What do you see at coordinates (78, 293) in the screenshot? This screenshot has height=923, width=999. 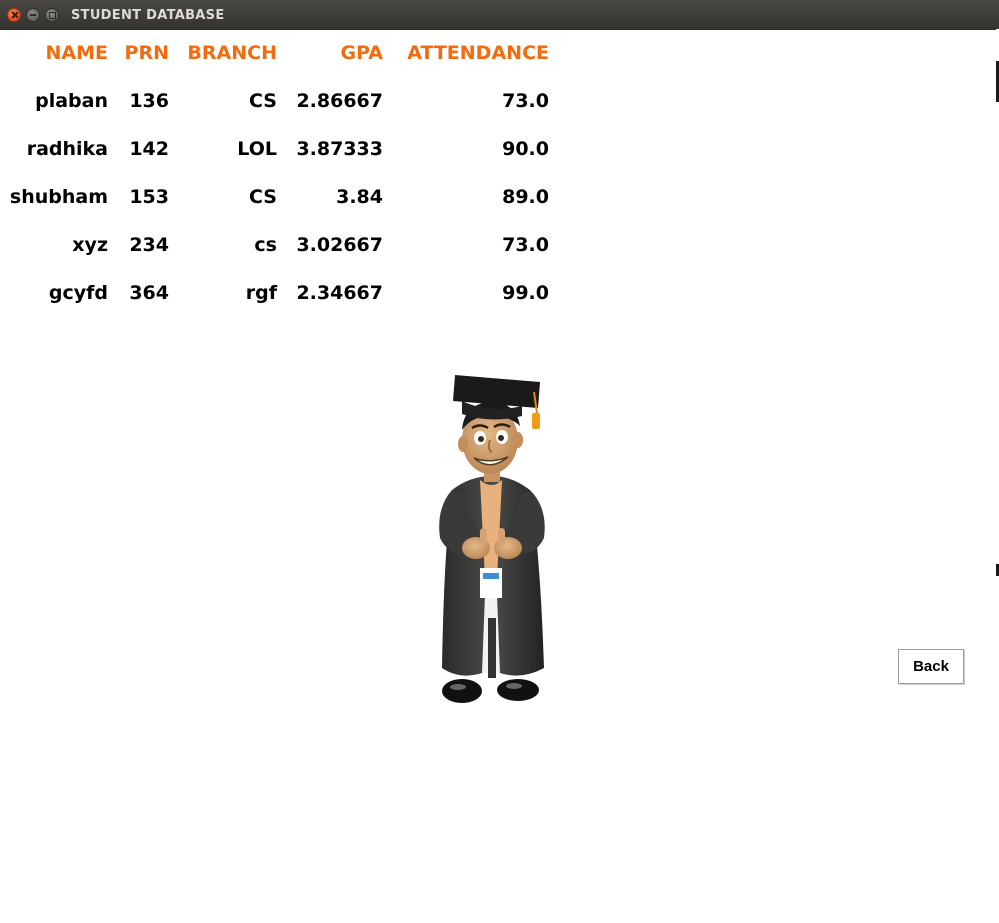 I see `cell-name: gcyfd` at bounding box center [78, 293].